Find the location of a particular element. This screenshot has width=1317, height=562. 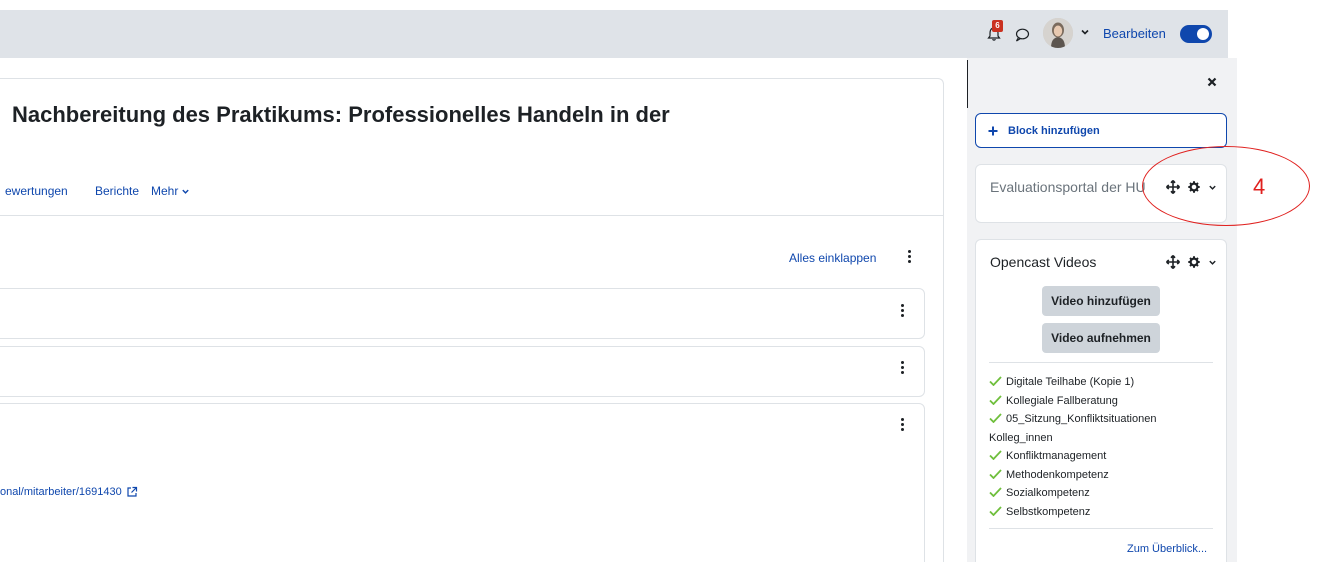

gear-icon is located at coordinates (1194, 262).